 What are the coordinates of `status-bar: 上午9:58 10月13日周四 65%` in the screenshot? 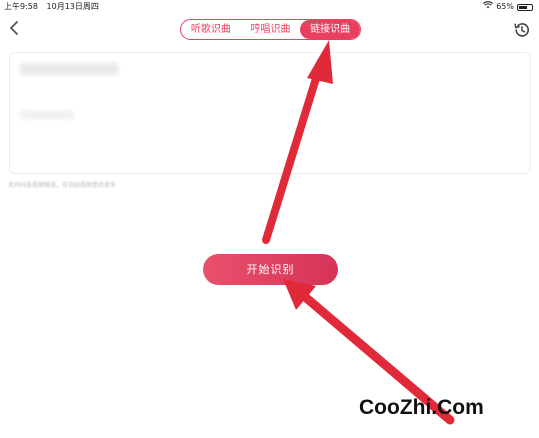 It's located at (269, 7).